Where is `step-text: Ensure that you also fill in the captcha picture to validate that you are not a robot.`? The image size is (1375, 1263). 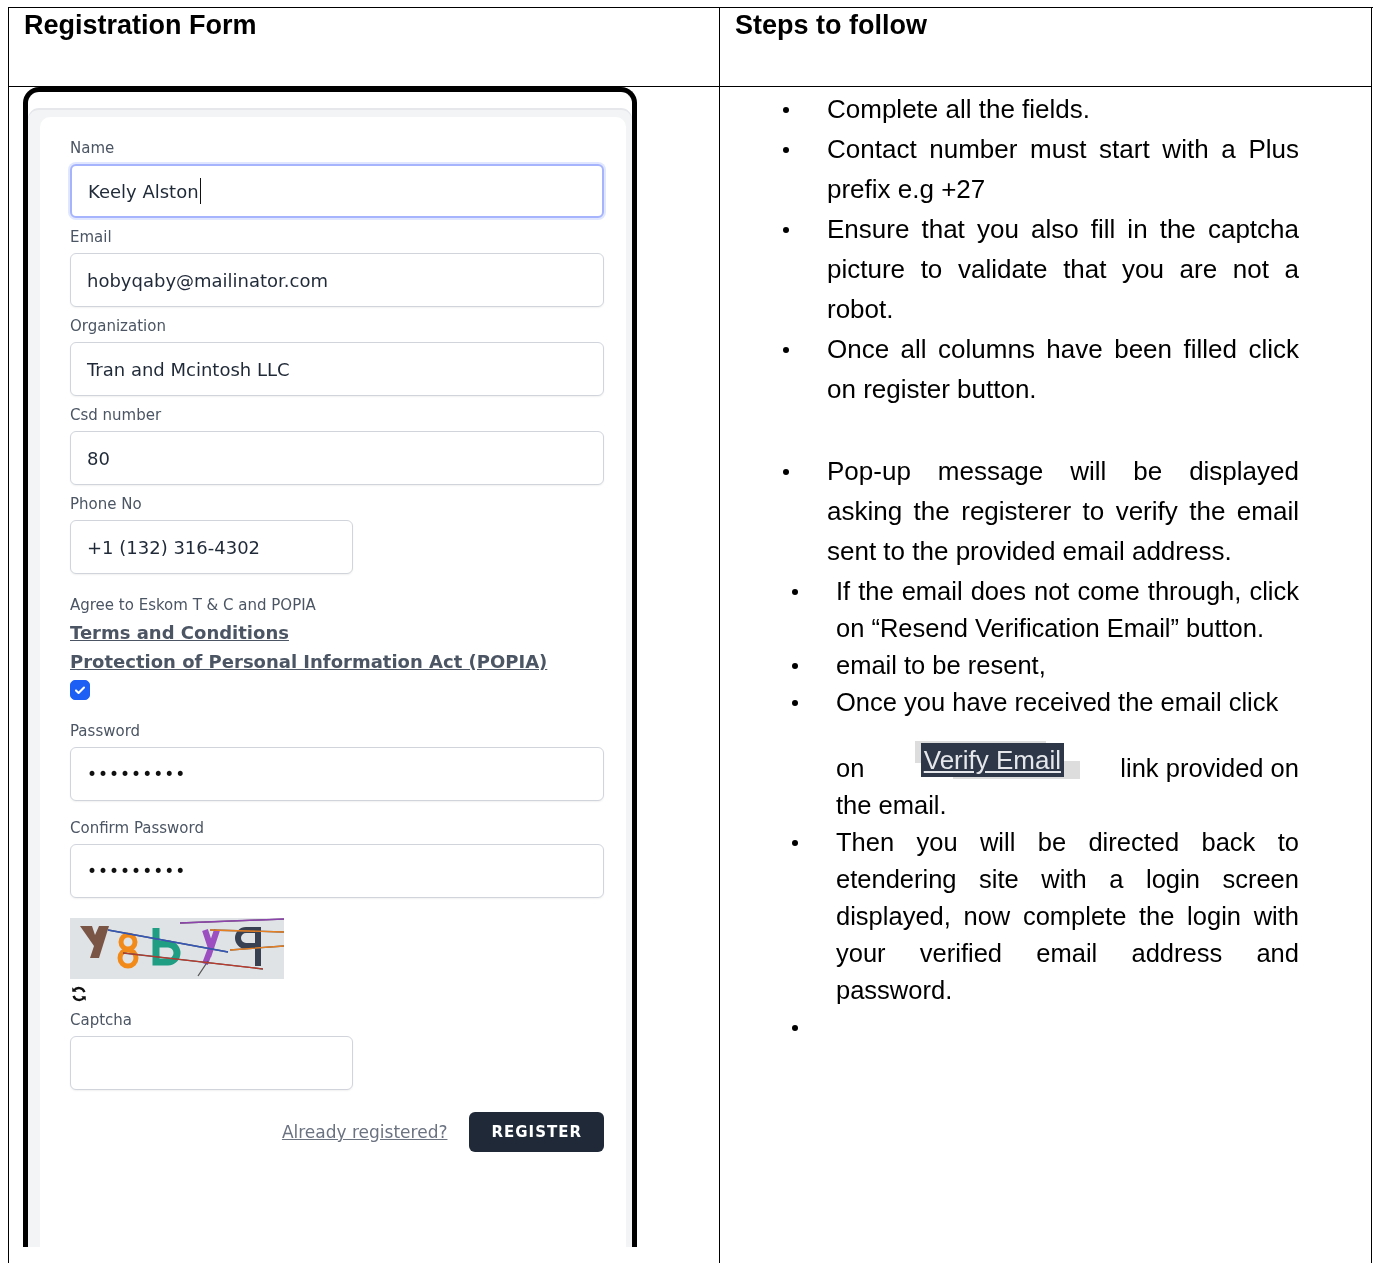 step-text: Ensure that you also fill in the captcha picture to validate that you are not a robot. is located at coordinates (1063, 269).